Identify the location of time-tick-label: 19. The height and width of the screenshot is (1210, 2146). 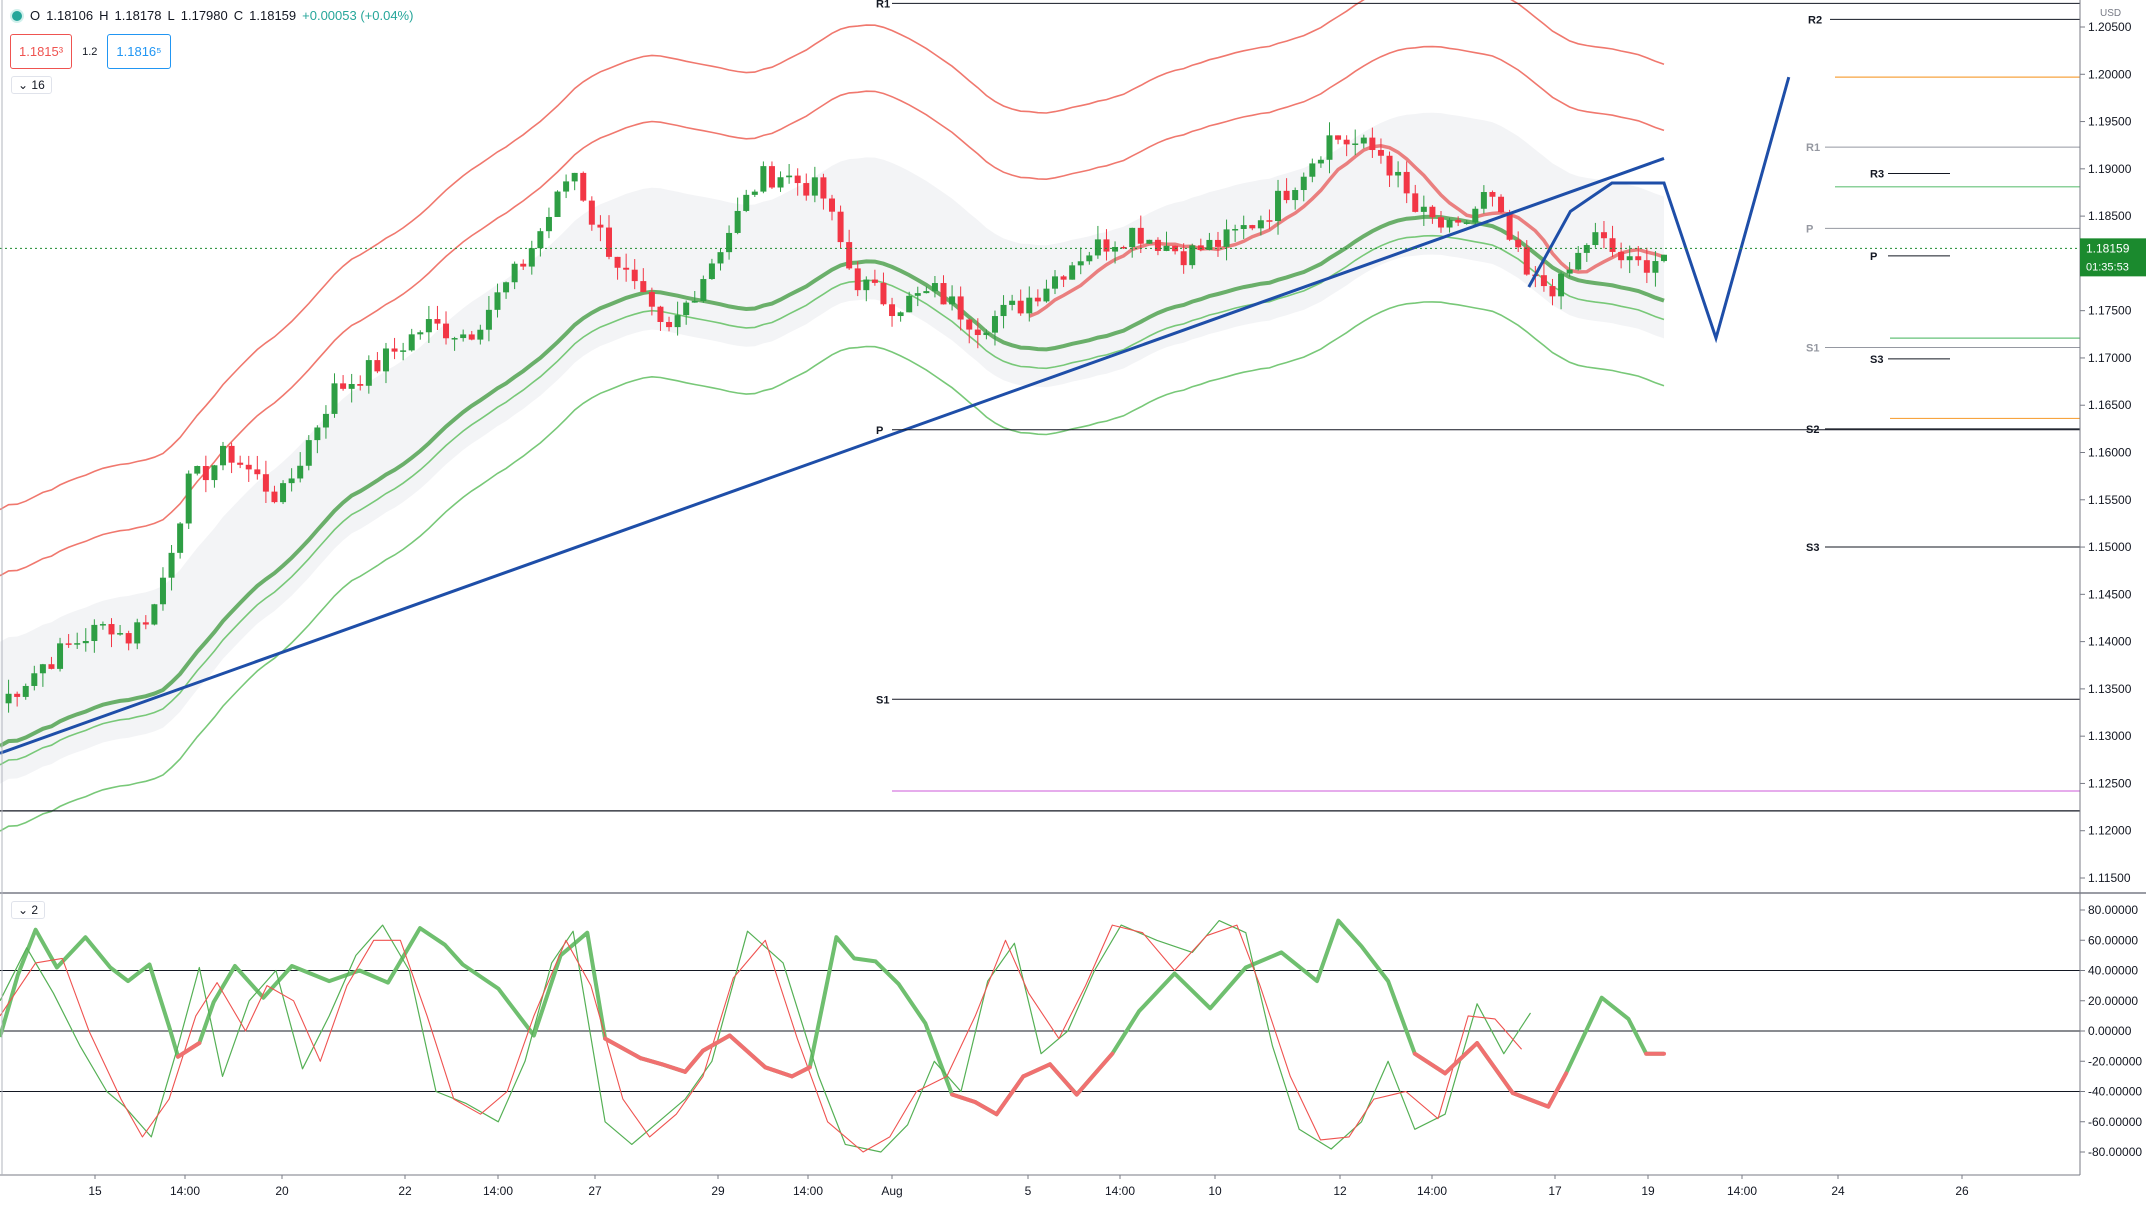
(1648, 1191).